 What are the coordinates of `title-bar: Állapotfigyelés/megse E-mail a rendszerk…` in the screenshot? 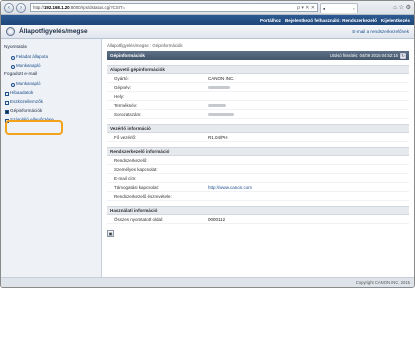 It's located at (207, 32).